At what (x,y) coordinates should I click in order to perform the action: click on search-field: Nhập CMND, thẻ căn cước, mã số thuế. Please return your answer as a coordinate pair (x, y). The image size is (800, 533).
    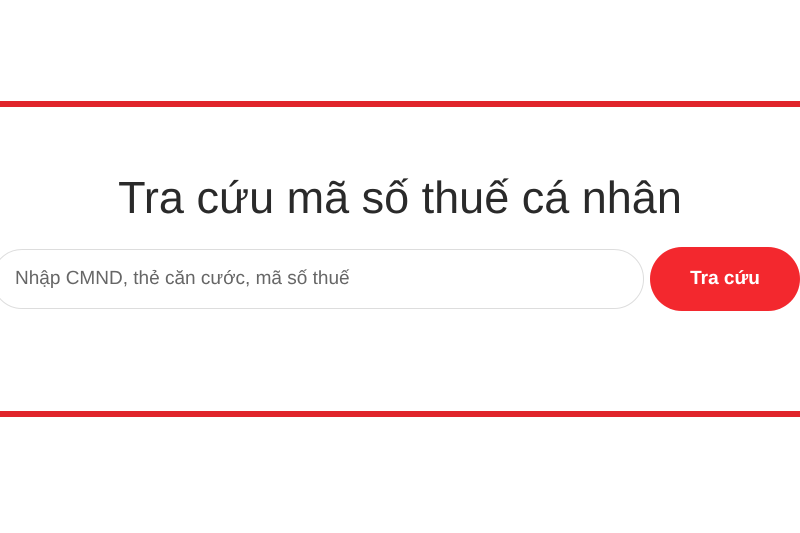
    Looking at the image, I should click on (322, 279).